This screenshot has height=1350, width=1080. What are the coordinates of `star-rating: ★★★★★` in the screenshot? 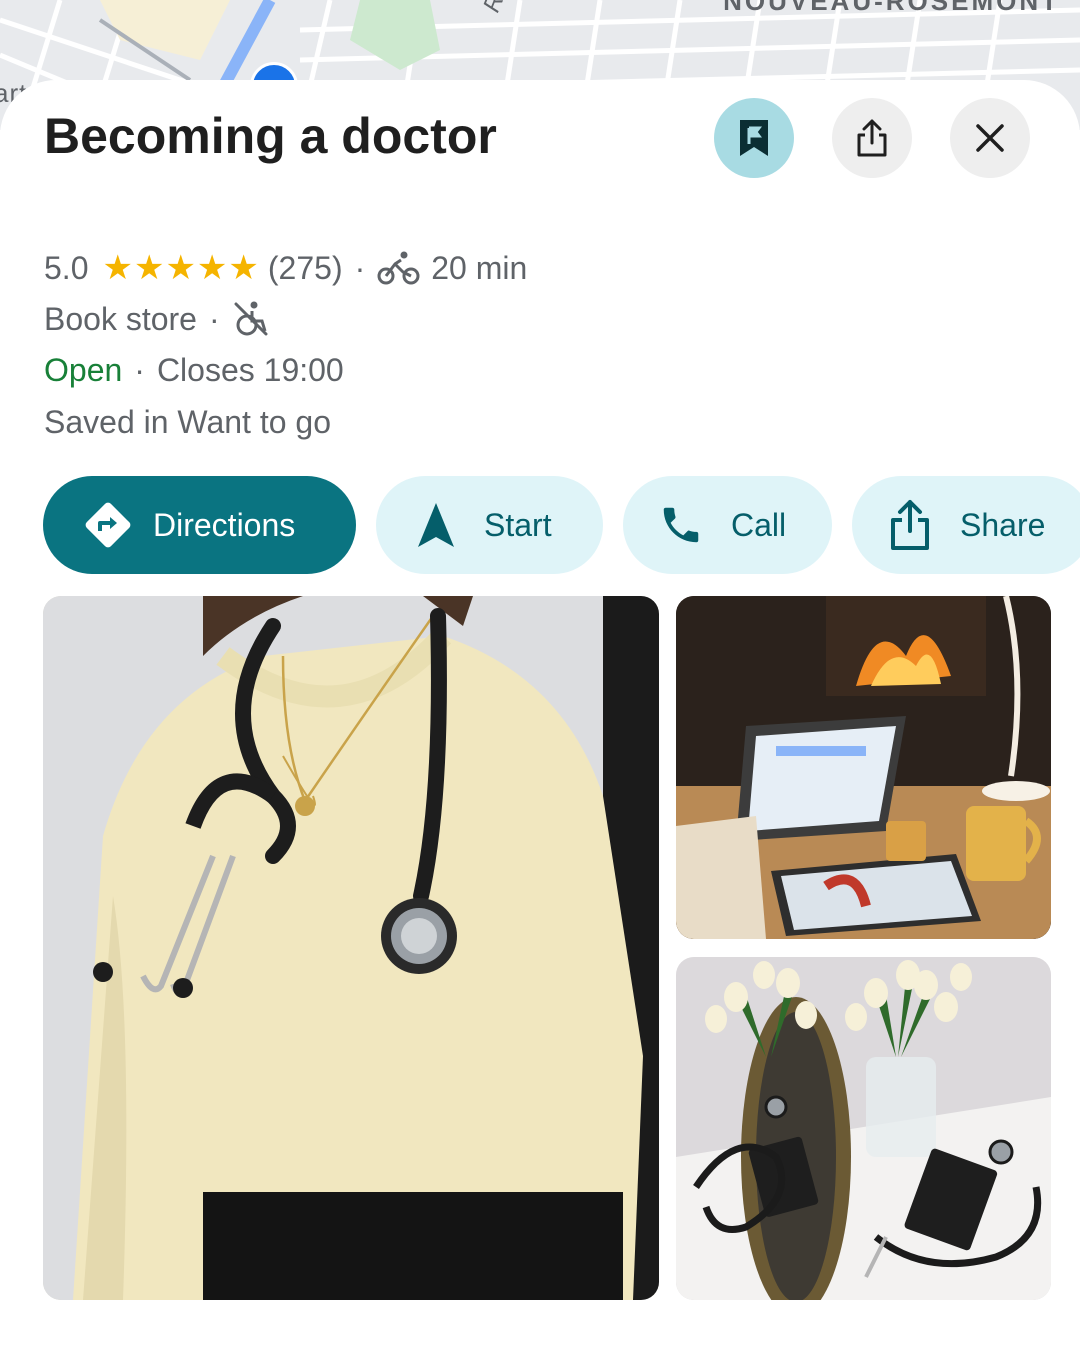 It's located at (181, 268).